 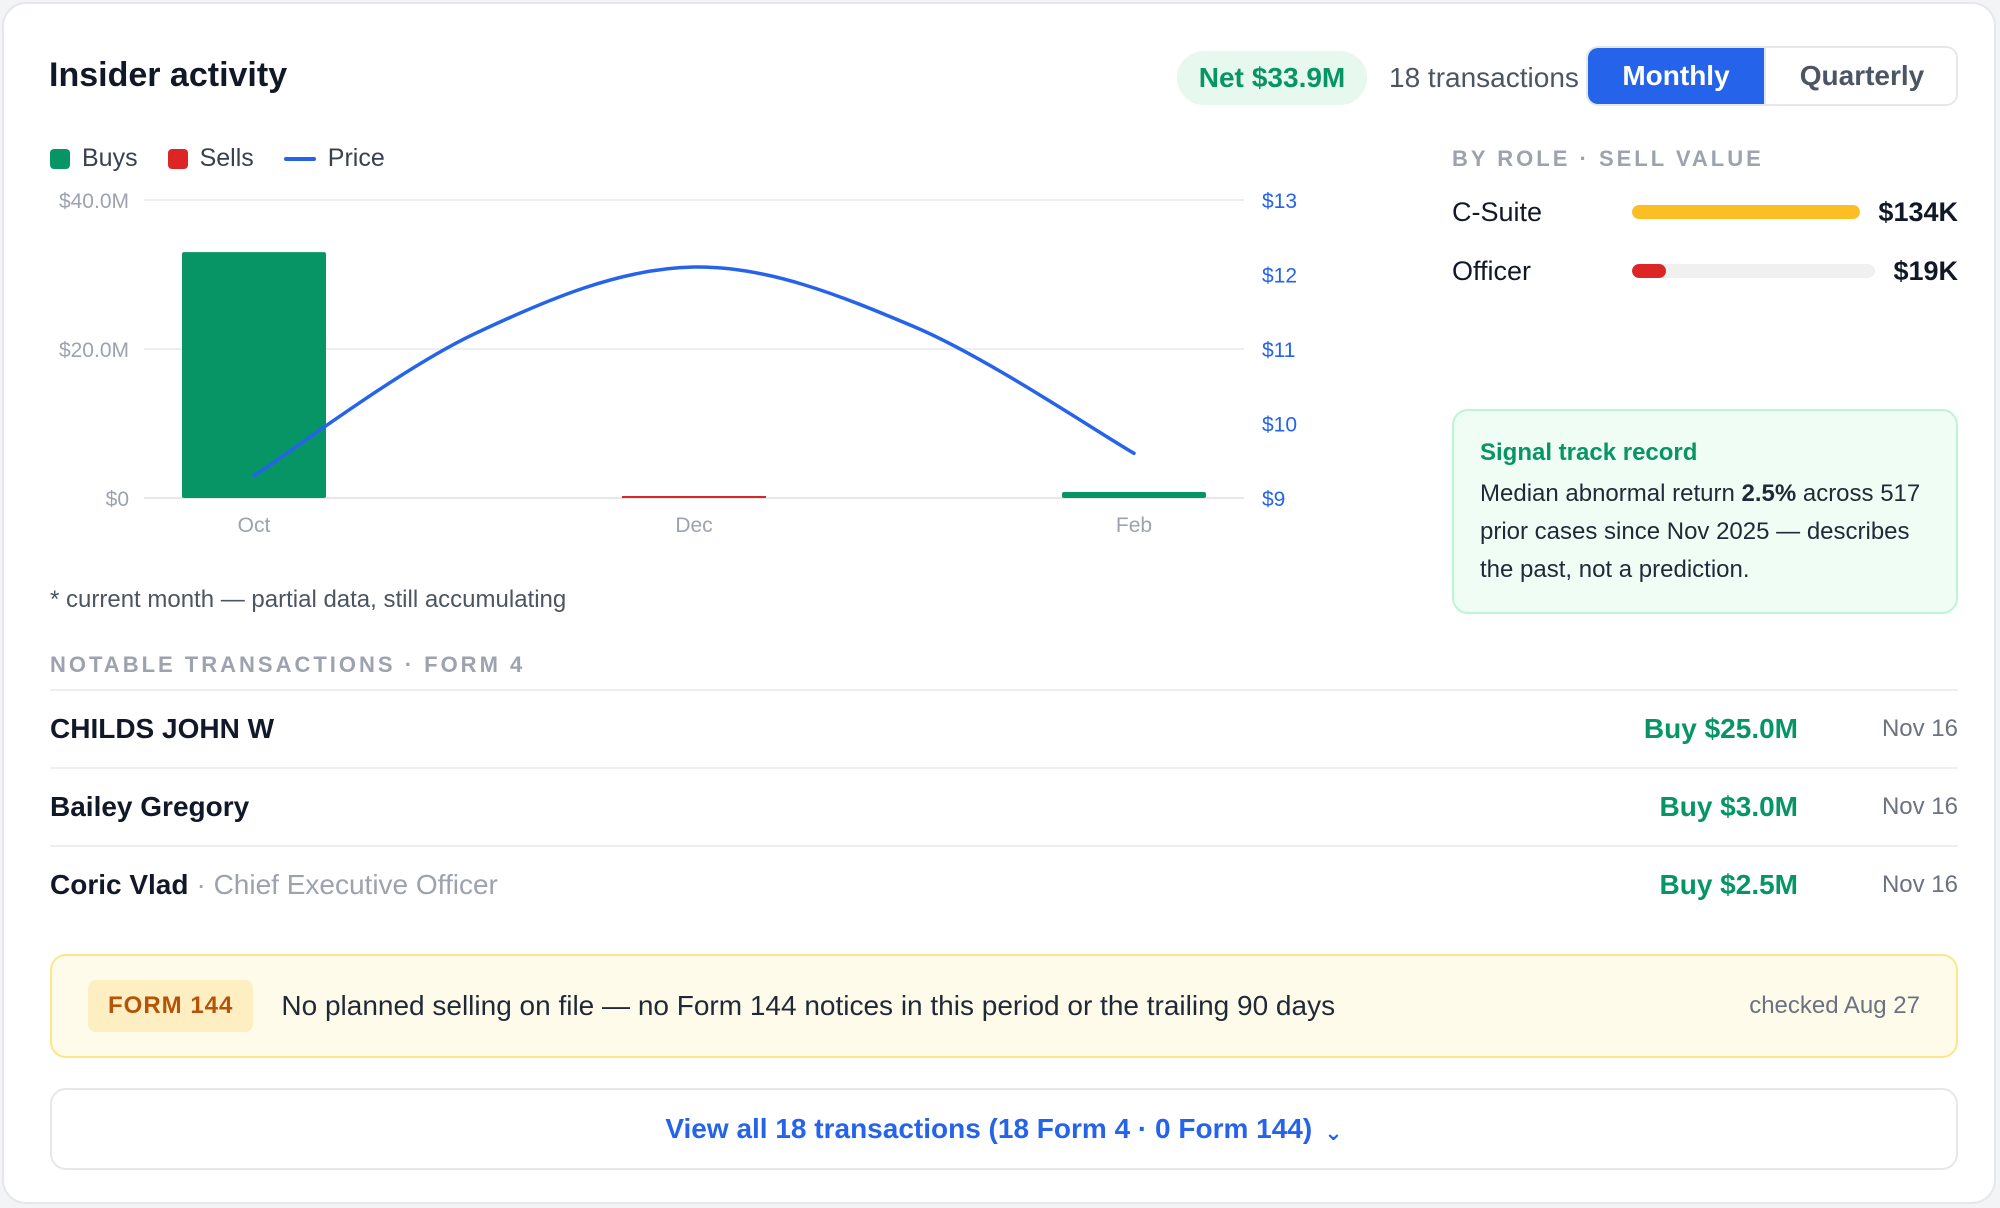 I want to click on y2-tick-label: $12, so click(x=1279, y=276).